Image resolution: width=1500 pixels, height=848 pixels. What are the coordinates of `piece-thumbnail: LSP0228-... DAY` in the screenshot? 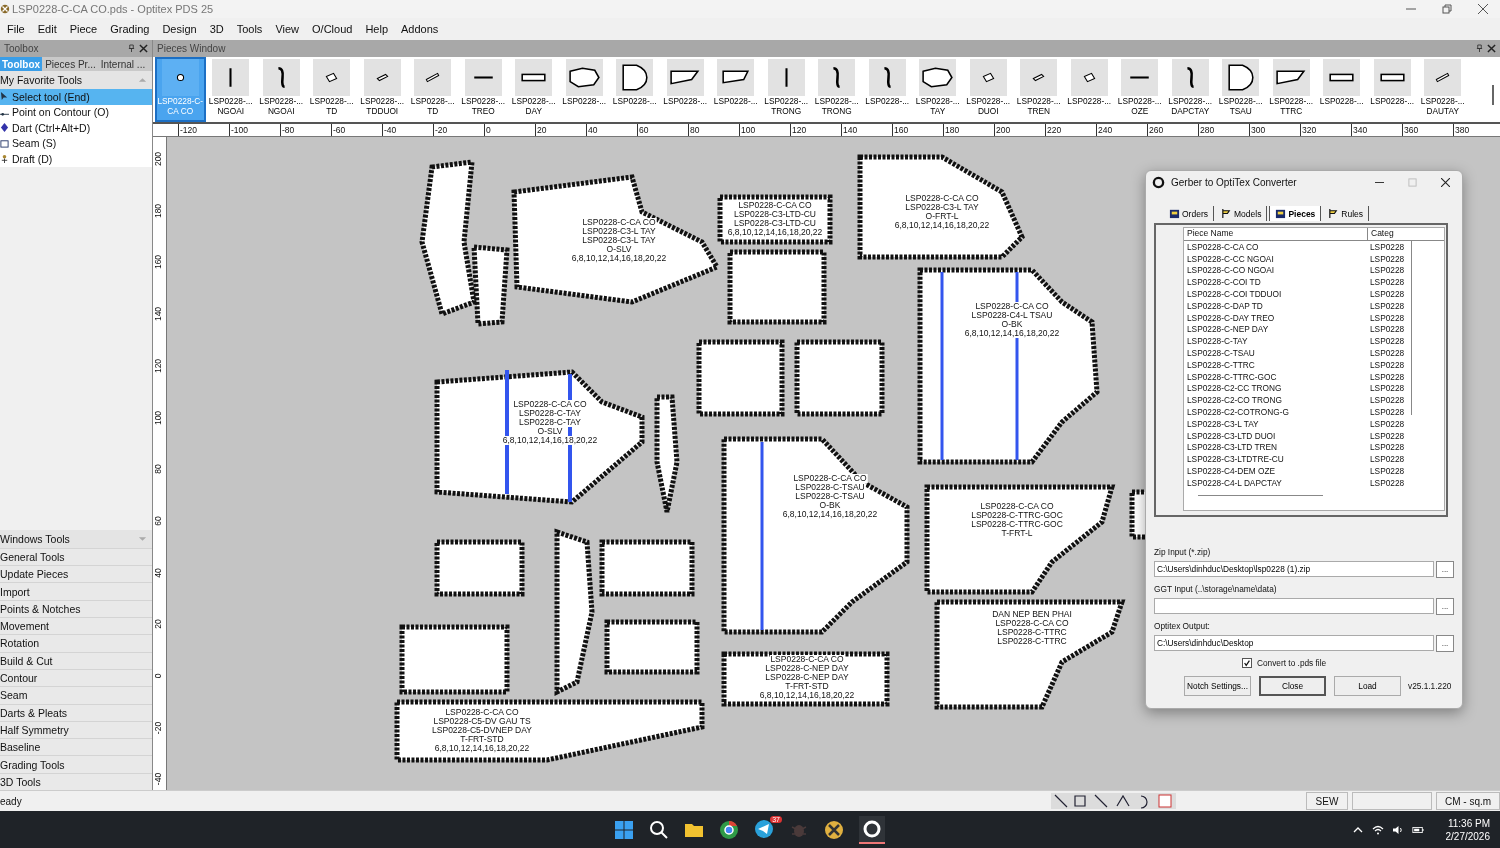 It's located at (533, 89).